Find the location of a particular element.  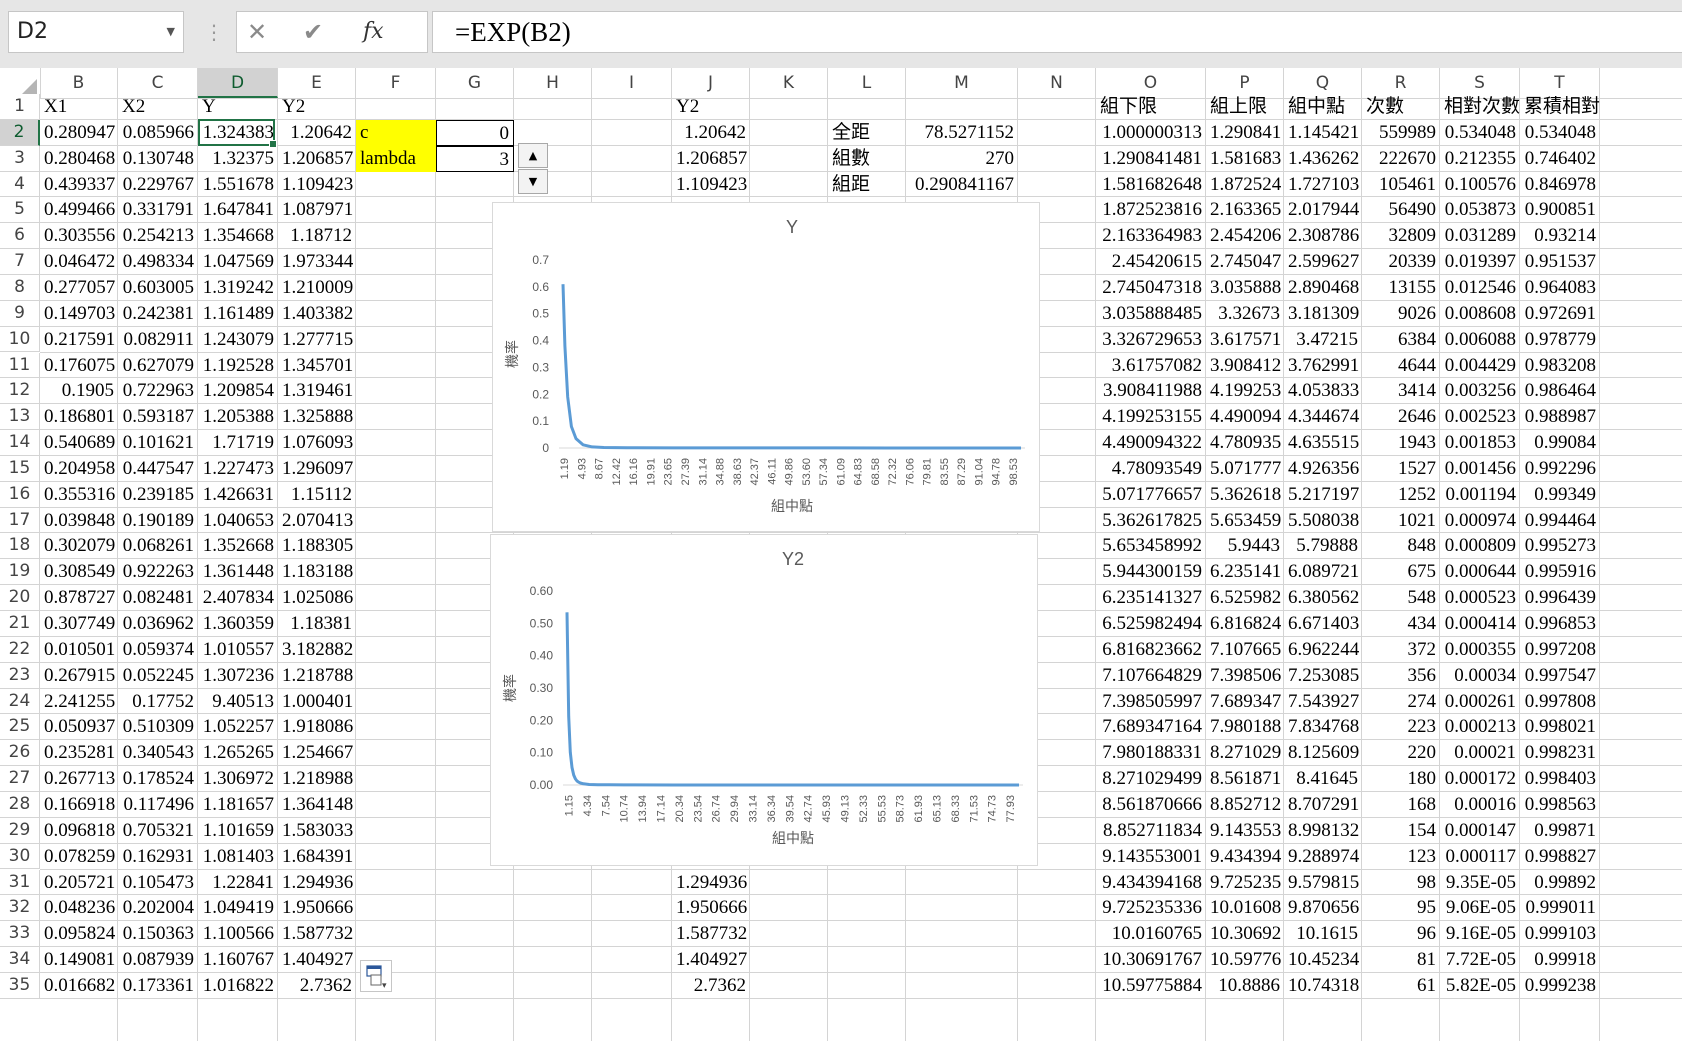

data-cell-T: 0.99084 is located at coordinates (1560, 443).